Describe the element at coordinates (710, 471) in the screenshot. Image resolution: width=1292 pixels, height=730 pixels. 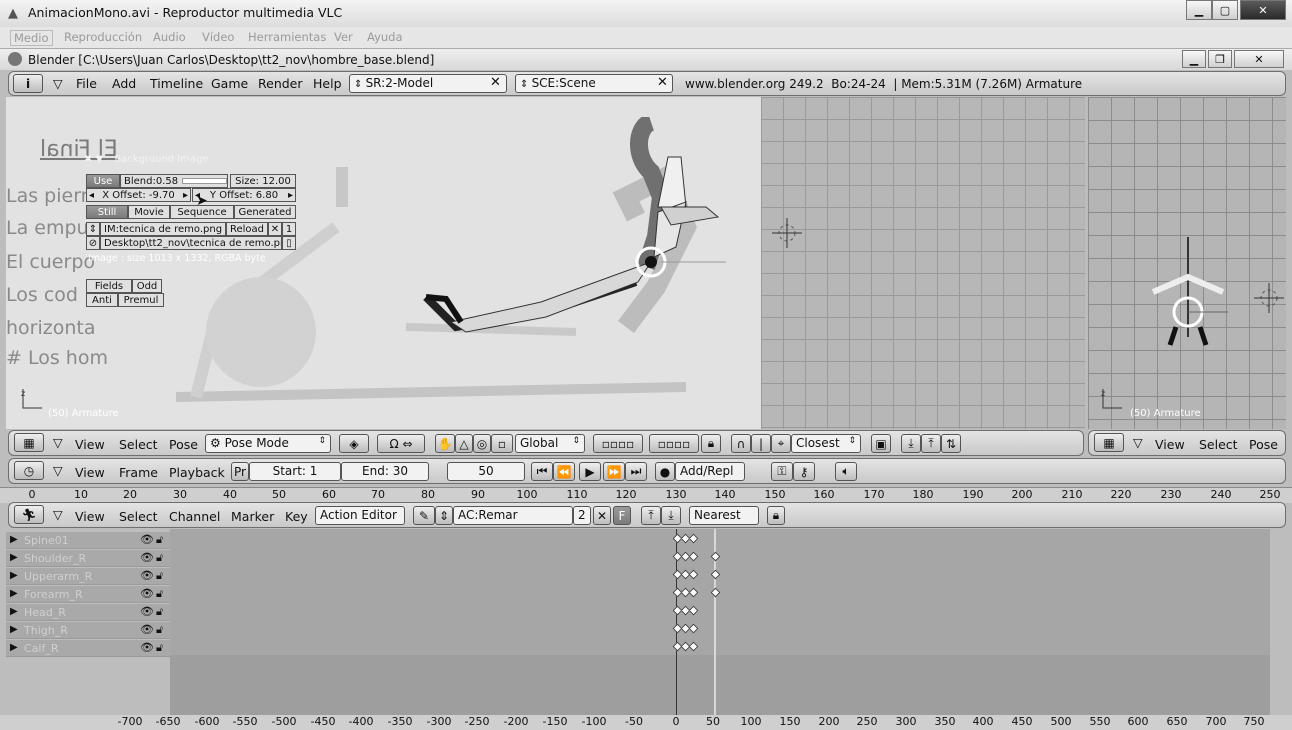
I see `keying-mode-selector: Add/Repl` at that location.